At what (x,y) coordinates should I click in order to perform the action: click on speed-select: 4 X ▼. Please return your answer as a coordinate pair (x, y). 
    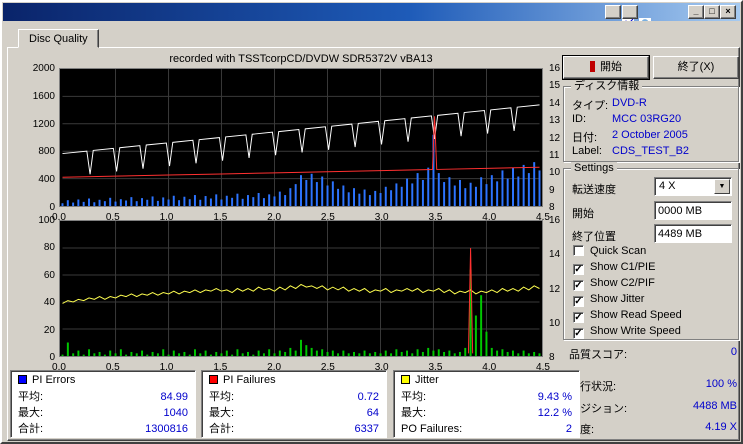
    Looking at the image, I should click on (693, 186).